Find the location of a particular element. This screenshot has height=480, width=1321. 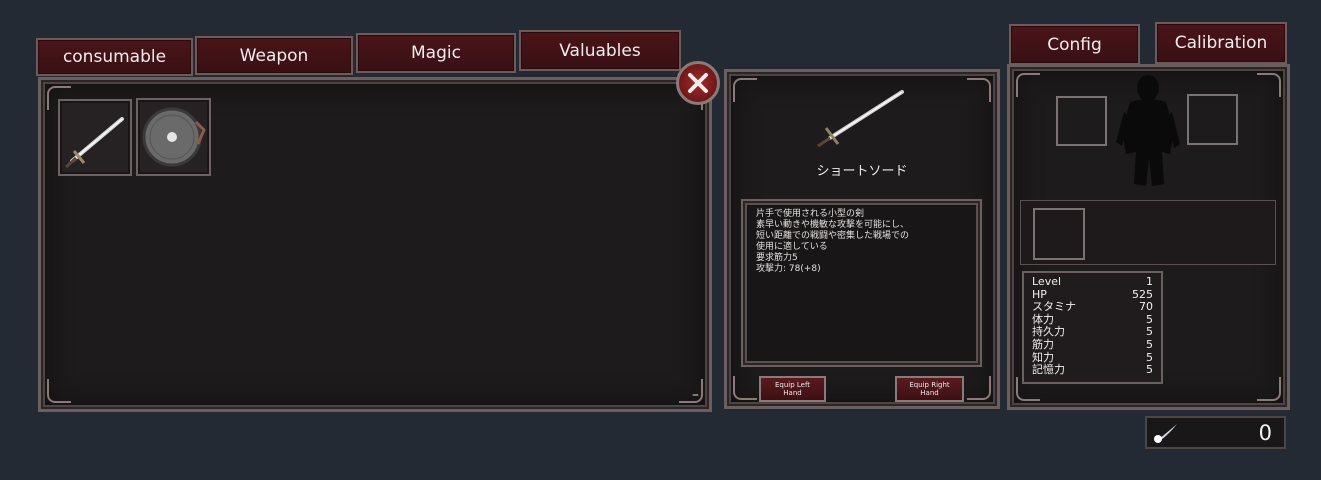

equip-left-hand-button: Equip Left Hand is located at coordinates (792, 389).